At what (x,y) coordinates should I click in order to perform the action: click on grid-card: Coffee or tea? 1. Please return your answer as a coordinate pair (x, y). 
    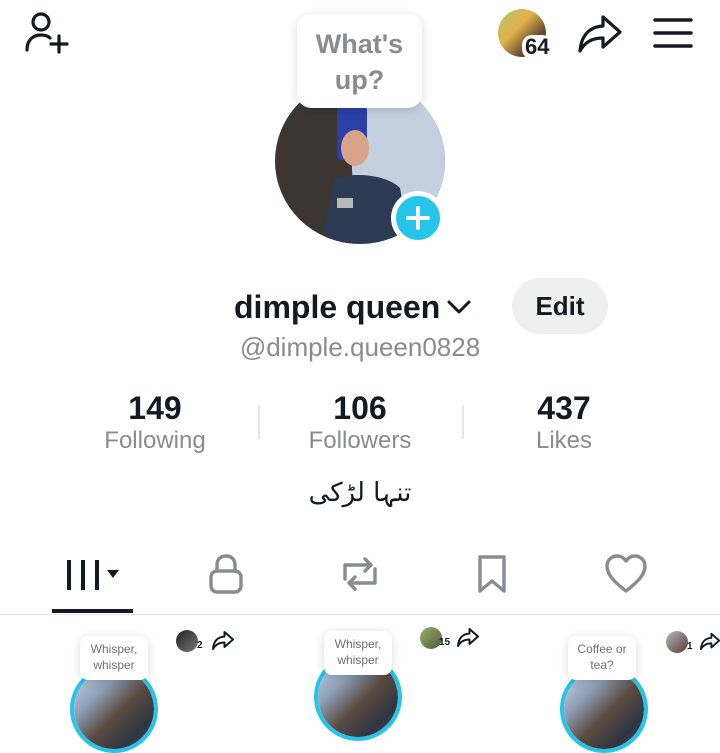
    Looking at the image, I should click on (600, 684).